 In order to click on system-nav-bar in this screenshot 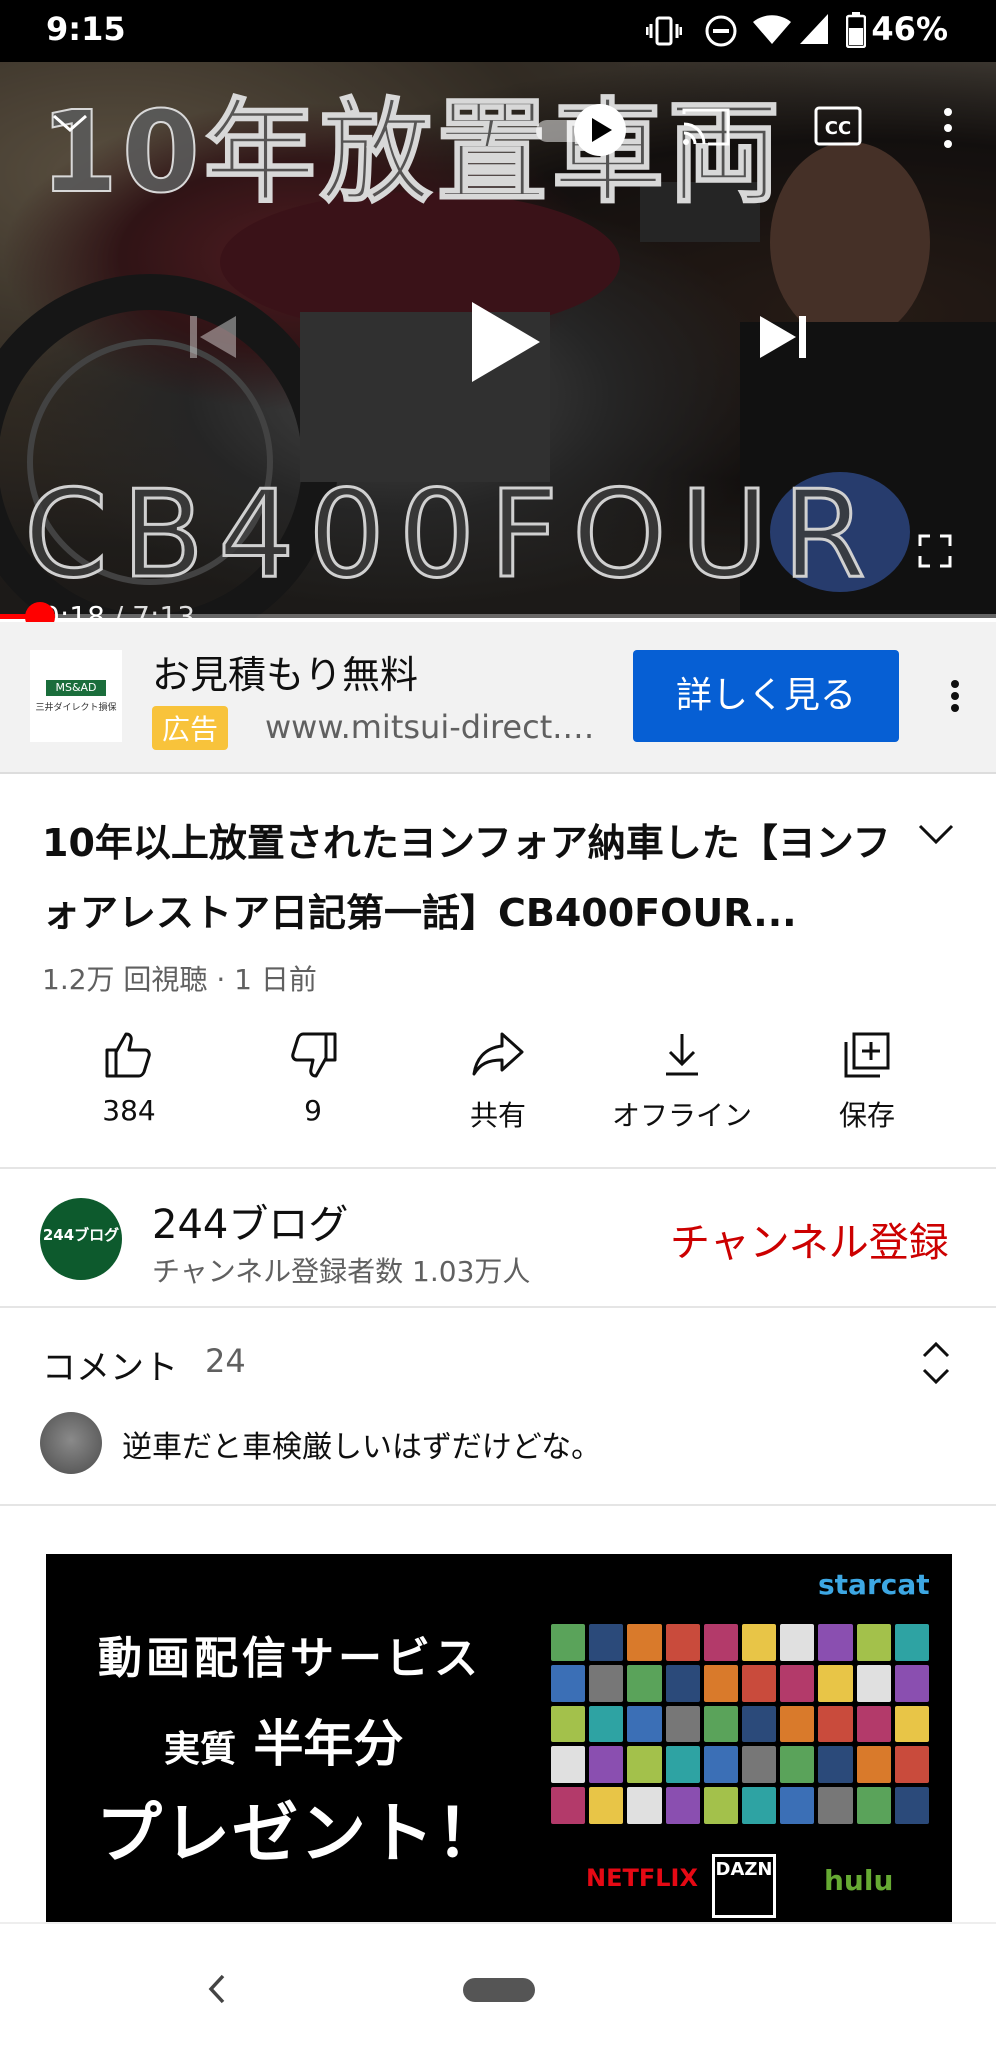, I will do `click(498, 1986)`.